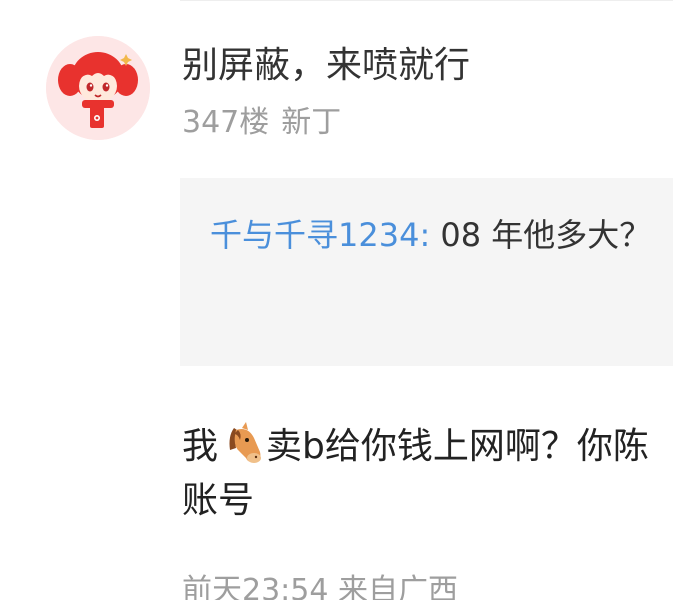  What do you see at coordinates (427, 474) in the screenshot?
I see `comment-content: 我 卖b给你钱上网啊？你陈 账号` at bounding box center [427, 474].